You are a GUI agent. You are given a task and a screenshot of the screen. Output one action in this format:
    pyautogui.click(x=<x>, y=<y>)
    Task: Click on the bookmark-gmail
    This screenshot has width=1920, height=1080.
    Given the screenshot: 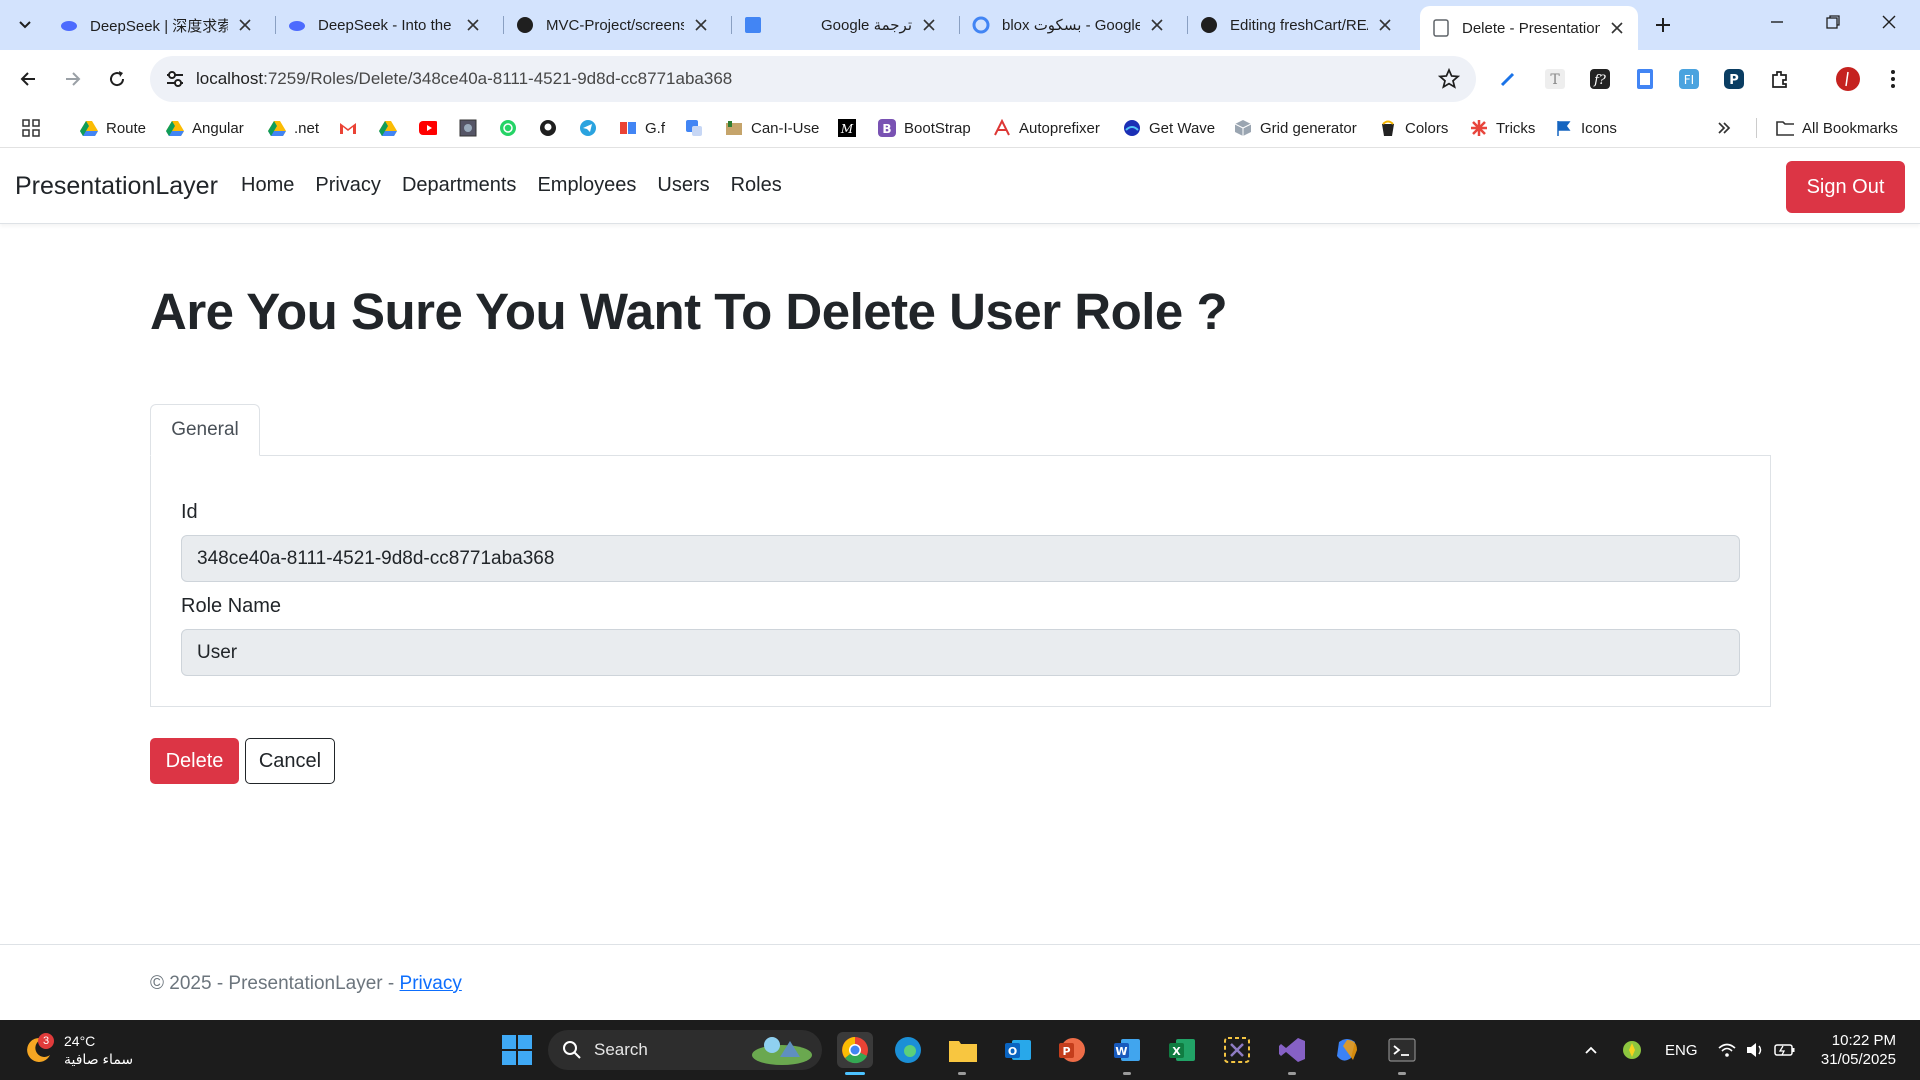 What is the action you would take?
    pyautogui.click(x=352, y=128)
    